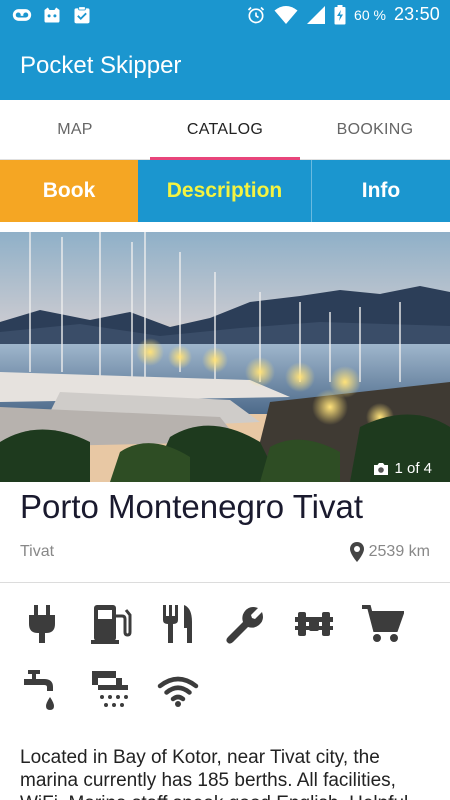  I want to click on marina-name: Porto Montenegro Tivat, so click(192, 506).